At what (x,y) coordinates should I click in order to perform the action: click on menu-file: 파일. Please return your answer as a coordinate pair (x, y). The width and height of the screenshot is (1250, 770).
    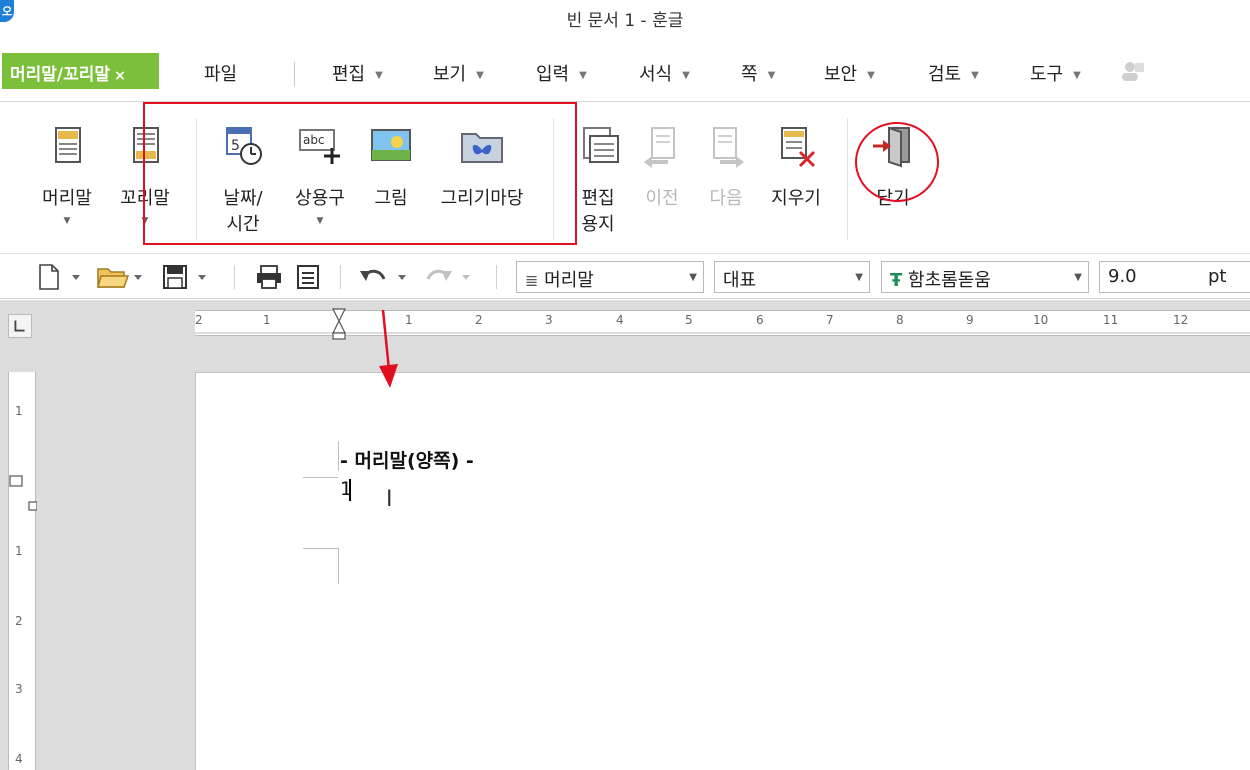
    Looking at the image, I should click on (220, 73).